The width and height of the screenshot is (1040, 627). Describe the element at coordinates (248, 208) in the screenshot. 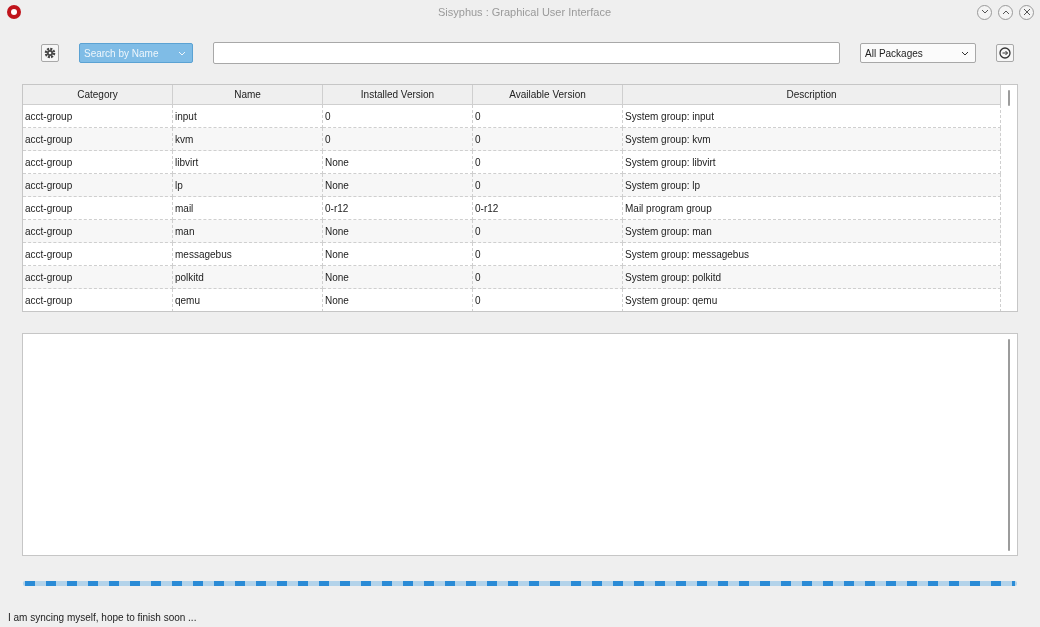

I see `table-cell: mail` at that location.